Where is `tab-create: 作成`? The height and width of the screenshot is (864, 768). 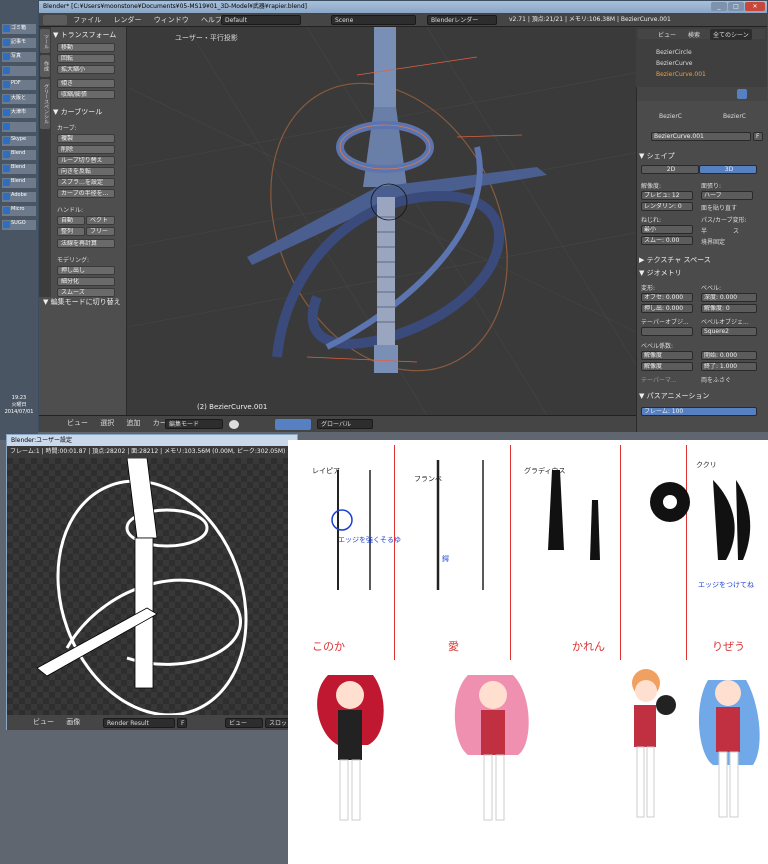
tab-create: 作成 is located at coordinates (45, 66).